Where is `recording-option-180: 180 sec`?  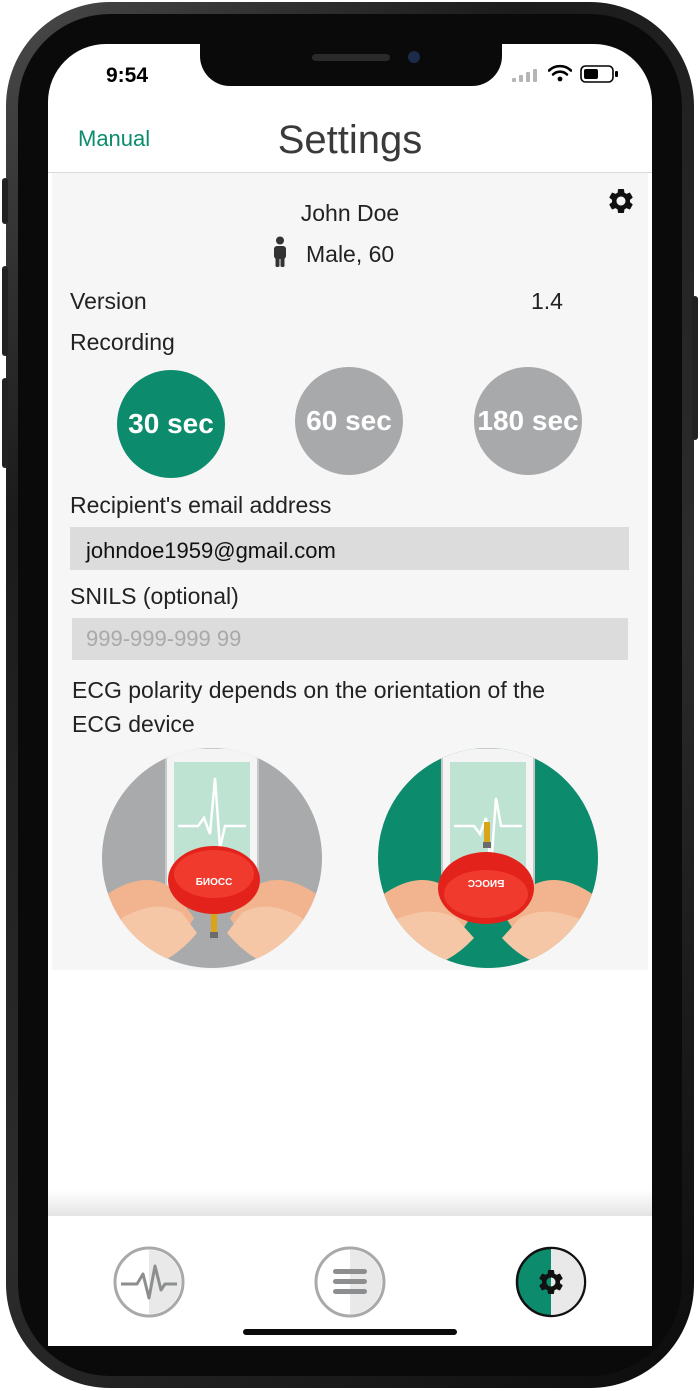 recording-option-180: 180 sec is located at coordinates (528, 421).